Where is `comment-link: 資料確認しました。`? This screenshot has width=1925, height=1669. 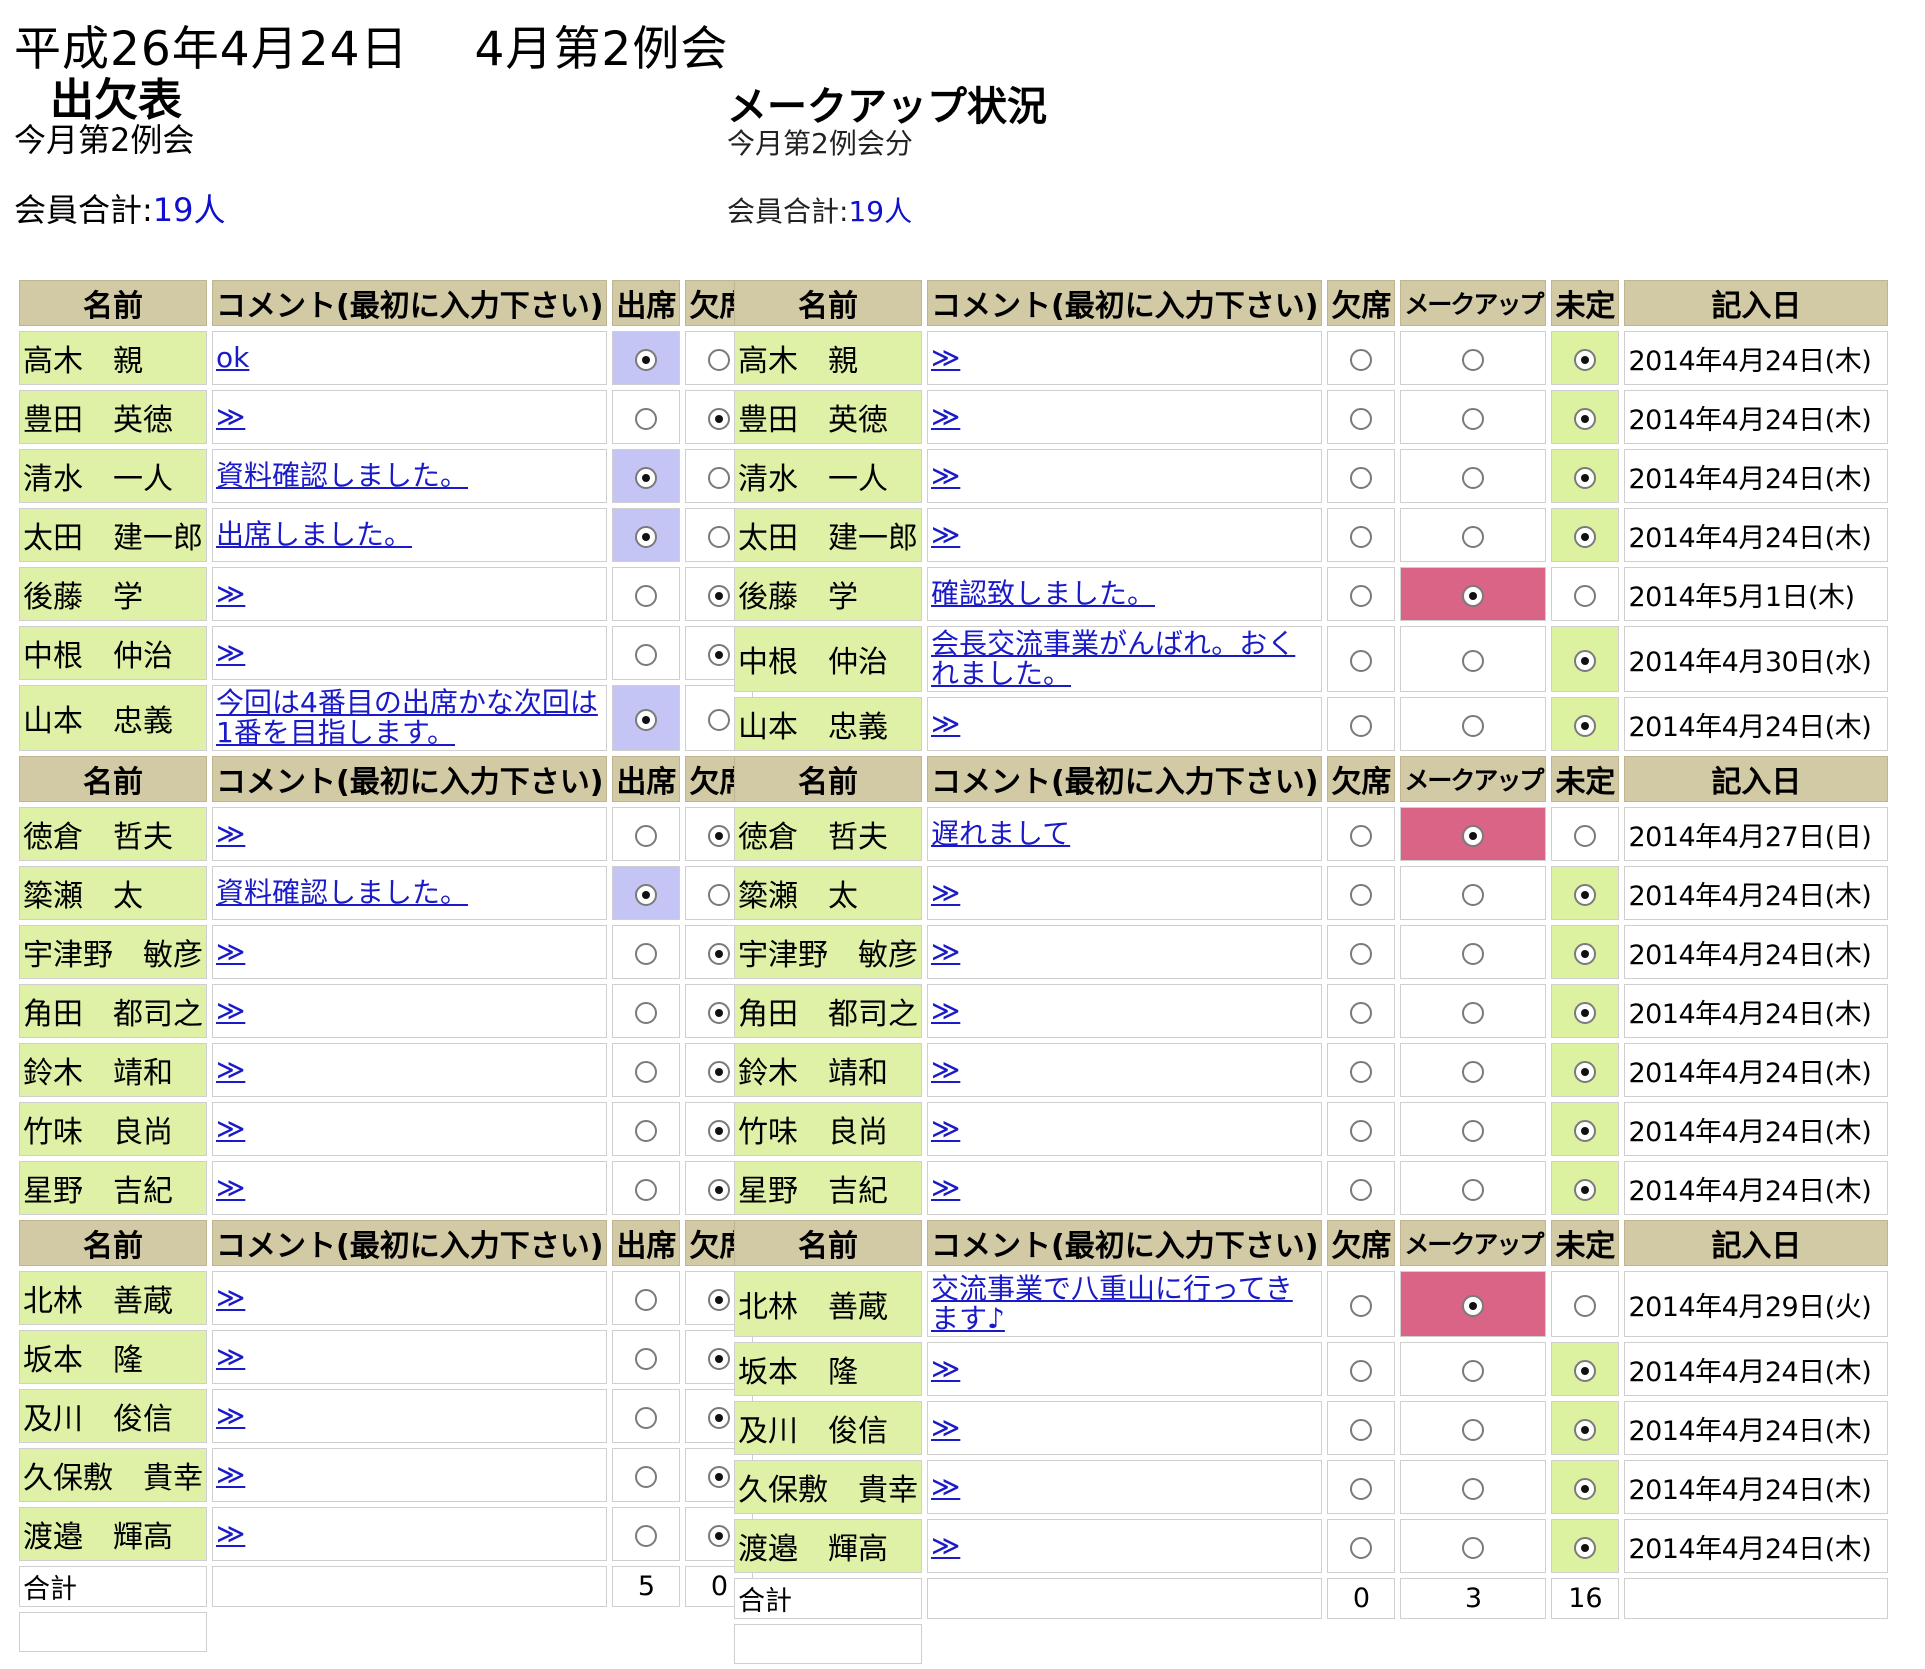 comment-link: 資料確認しました。 is located at coordinates (342, 892).